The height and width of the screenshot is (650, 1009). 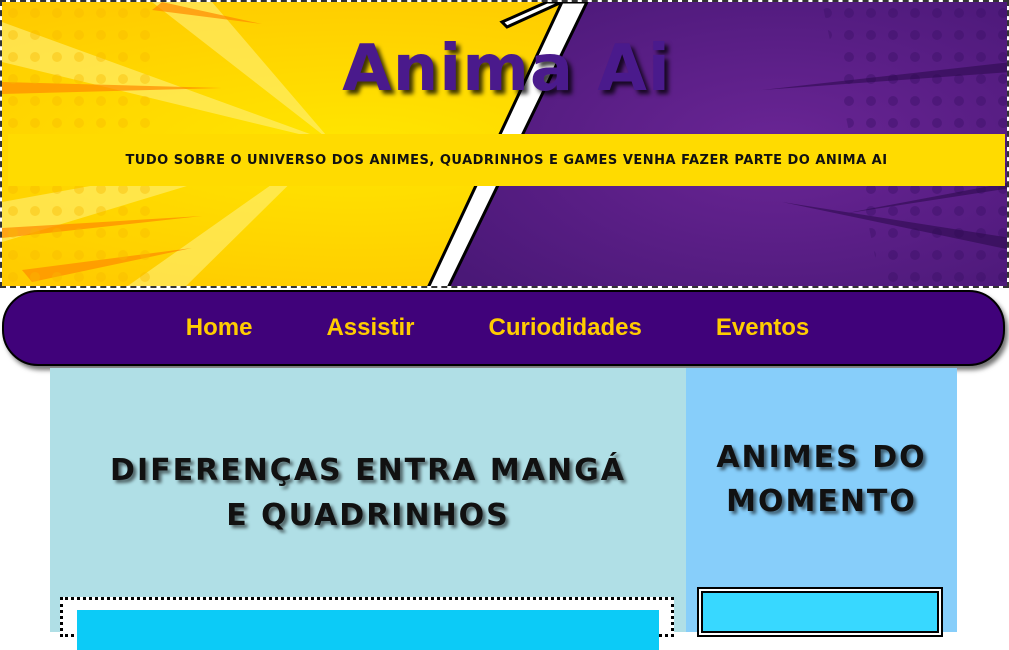 What do you see at coordinates (219, 328) in the screenshot?
I see `nav-link-home: Home` at bounding box center [219, 328].